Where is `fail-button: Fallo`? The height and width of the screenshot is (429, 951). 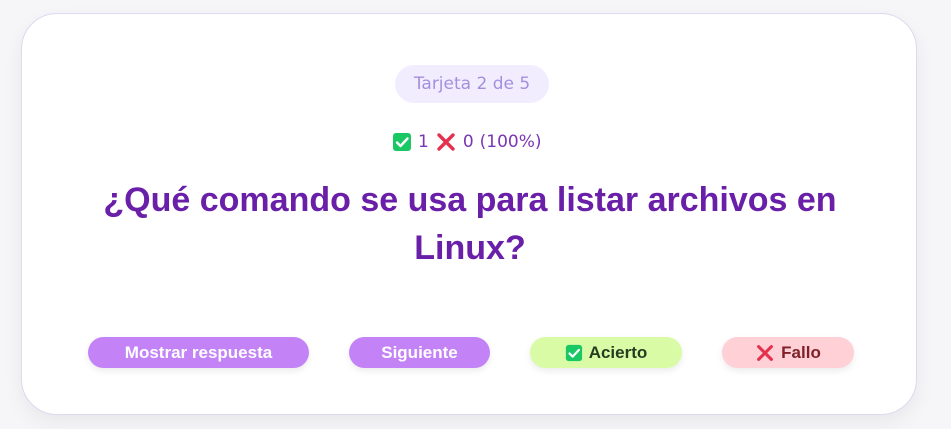
fail-button: Fallo is located at coordinates (788, 352).